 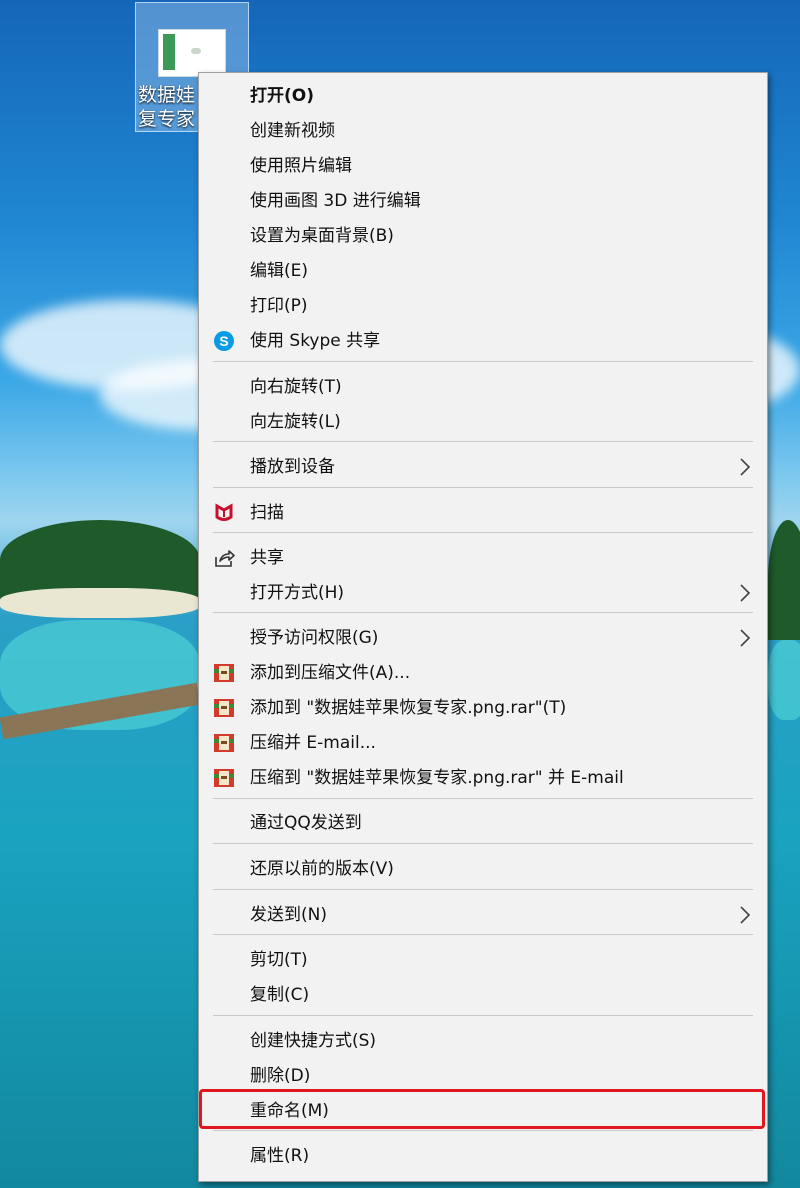 What do you see at coordinates (267, 513) in the screenshot?
I see `menu-item-label: 扫描` at bounding box center [267, 513].